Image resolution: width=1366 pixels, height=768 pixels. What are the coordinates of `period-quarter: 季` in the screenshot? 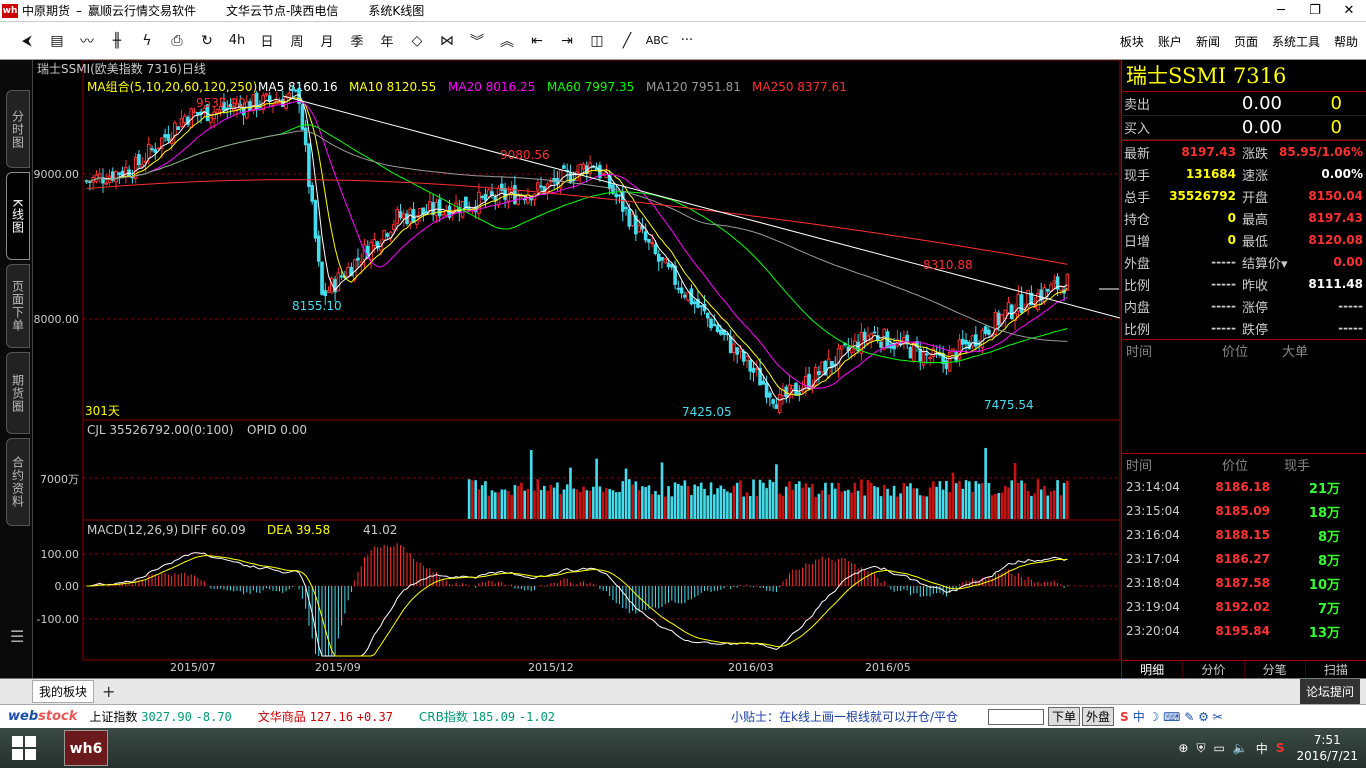 It's located at (357, 41).